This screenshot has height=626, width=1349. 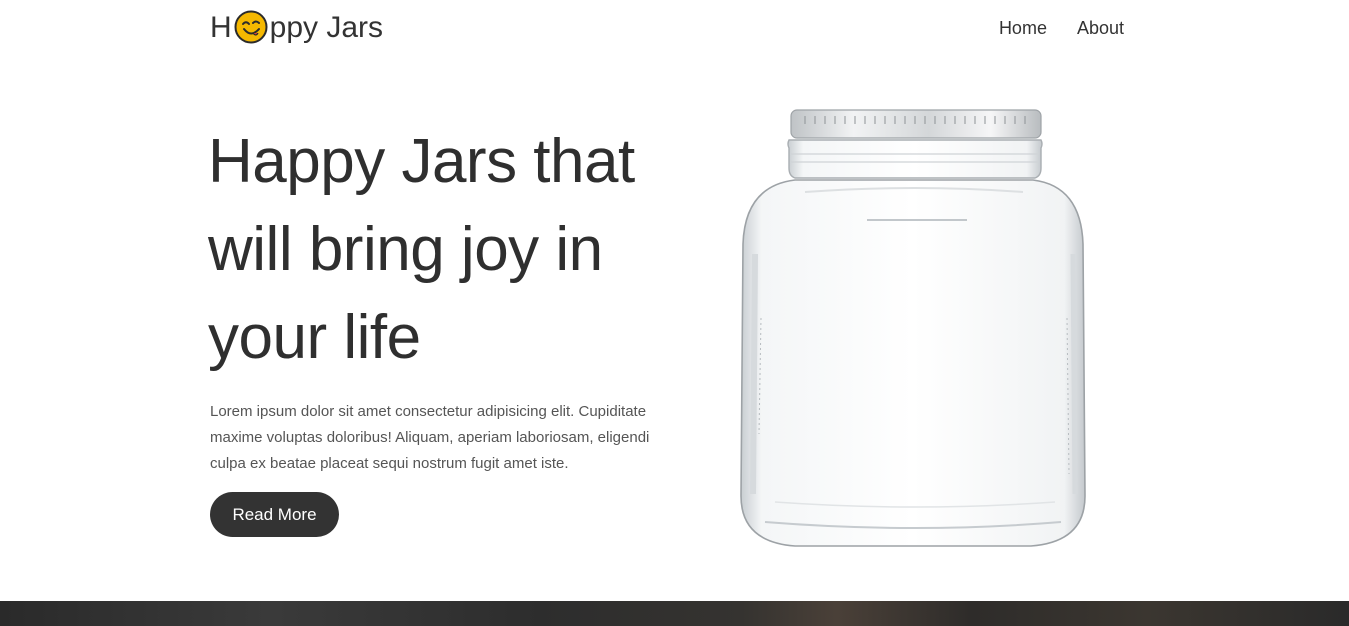 What do you see at coordinates (326, 27) in the screenshot?
I see `logo-text-end: ppy Jars` at bounding box center [326, 27].